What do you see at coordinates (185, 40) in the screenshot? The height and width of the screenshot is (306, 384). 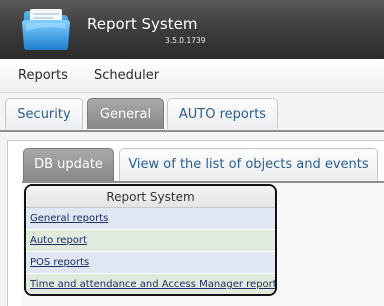 I see `app-version: 3.5.0.1739` at bounding box center [185, 40].